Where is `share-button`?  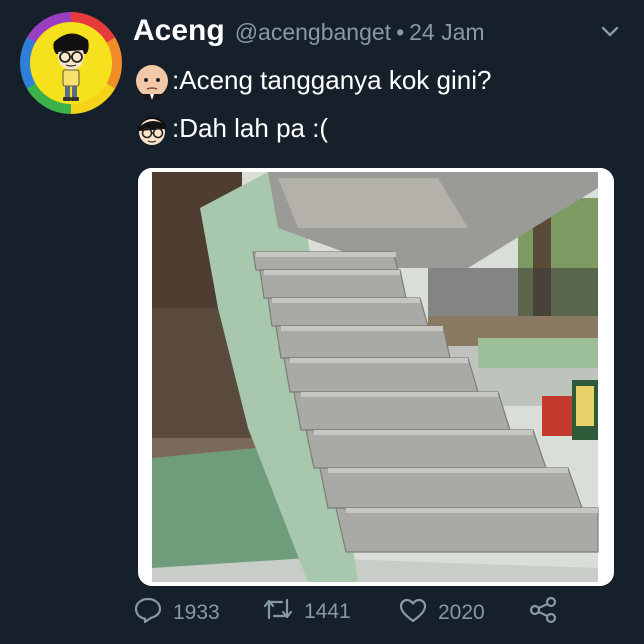 share-button is located at coordinates (543, 612).